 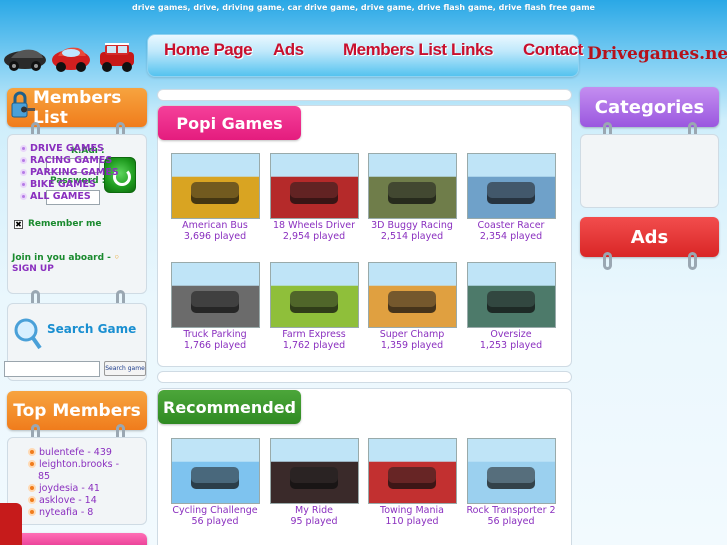 What do you see at coordinates (364, 95) in the screenshot?
I see `center-top-bar` at bounding box center [364, 95].